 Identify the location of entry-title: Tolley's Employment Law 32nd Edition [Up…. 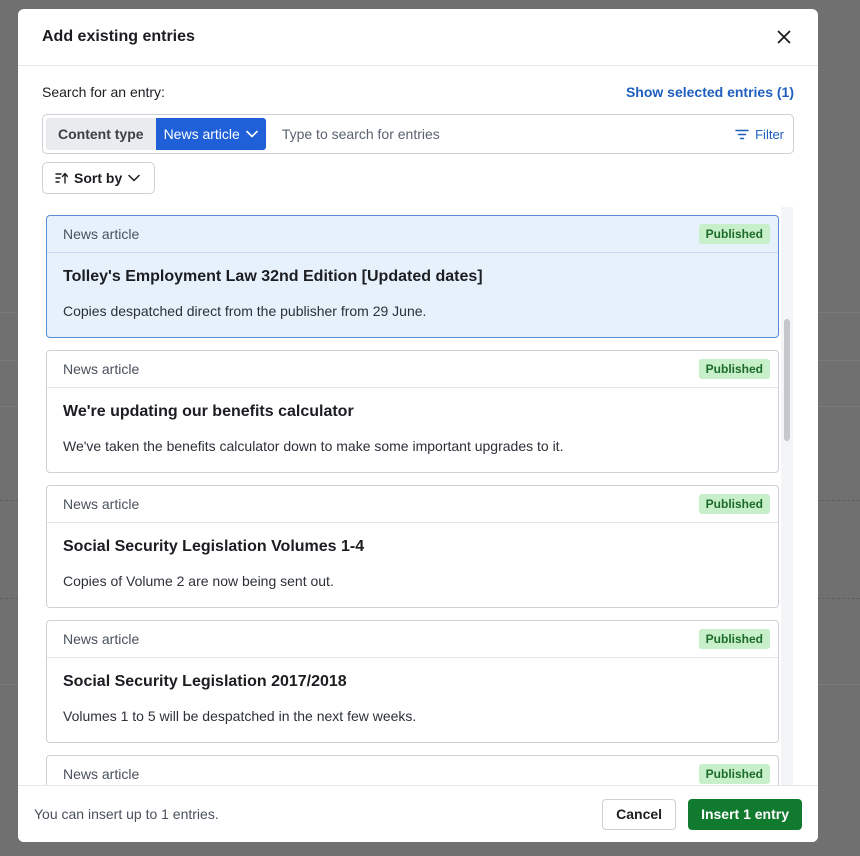
(273, 276).